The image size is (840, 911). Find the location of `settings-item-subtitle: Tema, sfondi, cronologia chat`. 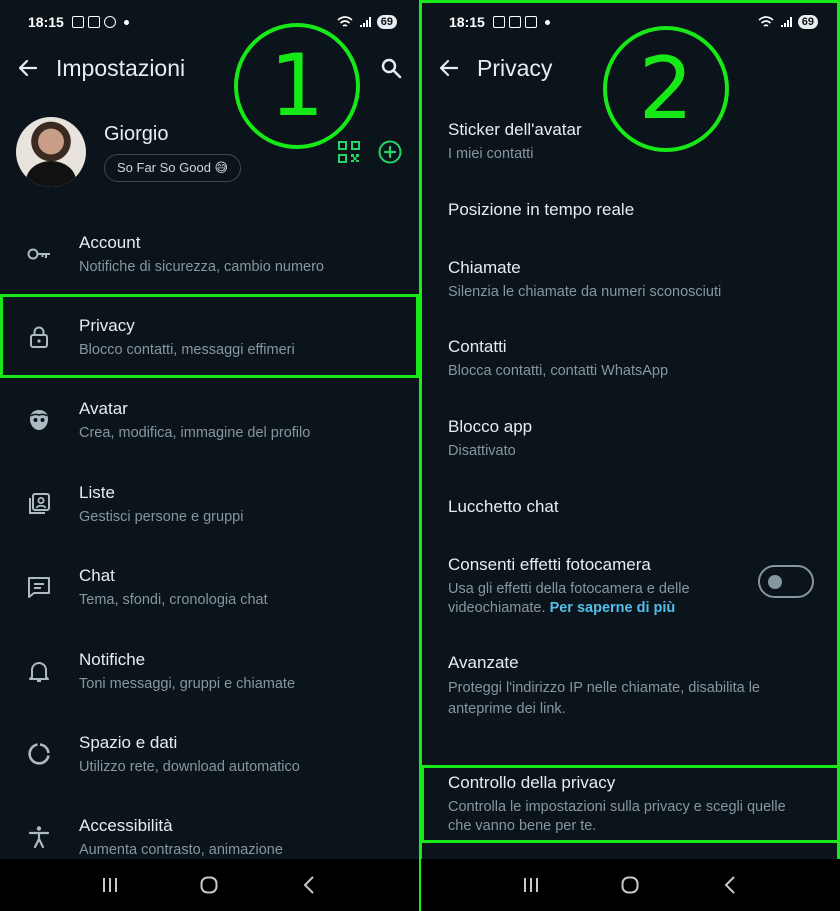

settings-item-subtitle: Tema, sfondi, cronologia chat is located at coordinates (173, 600).